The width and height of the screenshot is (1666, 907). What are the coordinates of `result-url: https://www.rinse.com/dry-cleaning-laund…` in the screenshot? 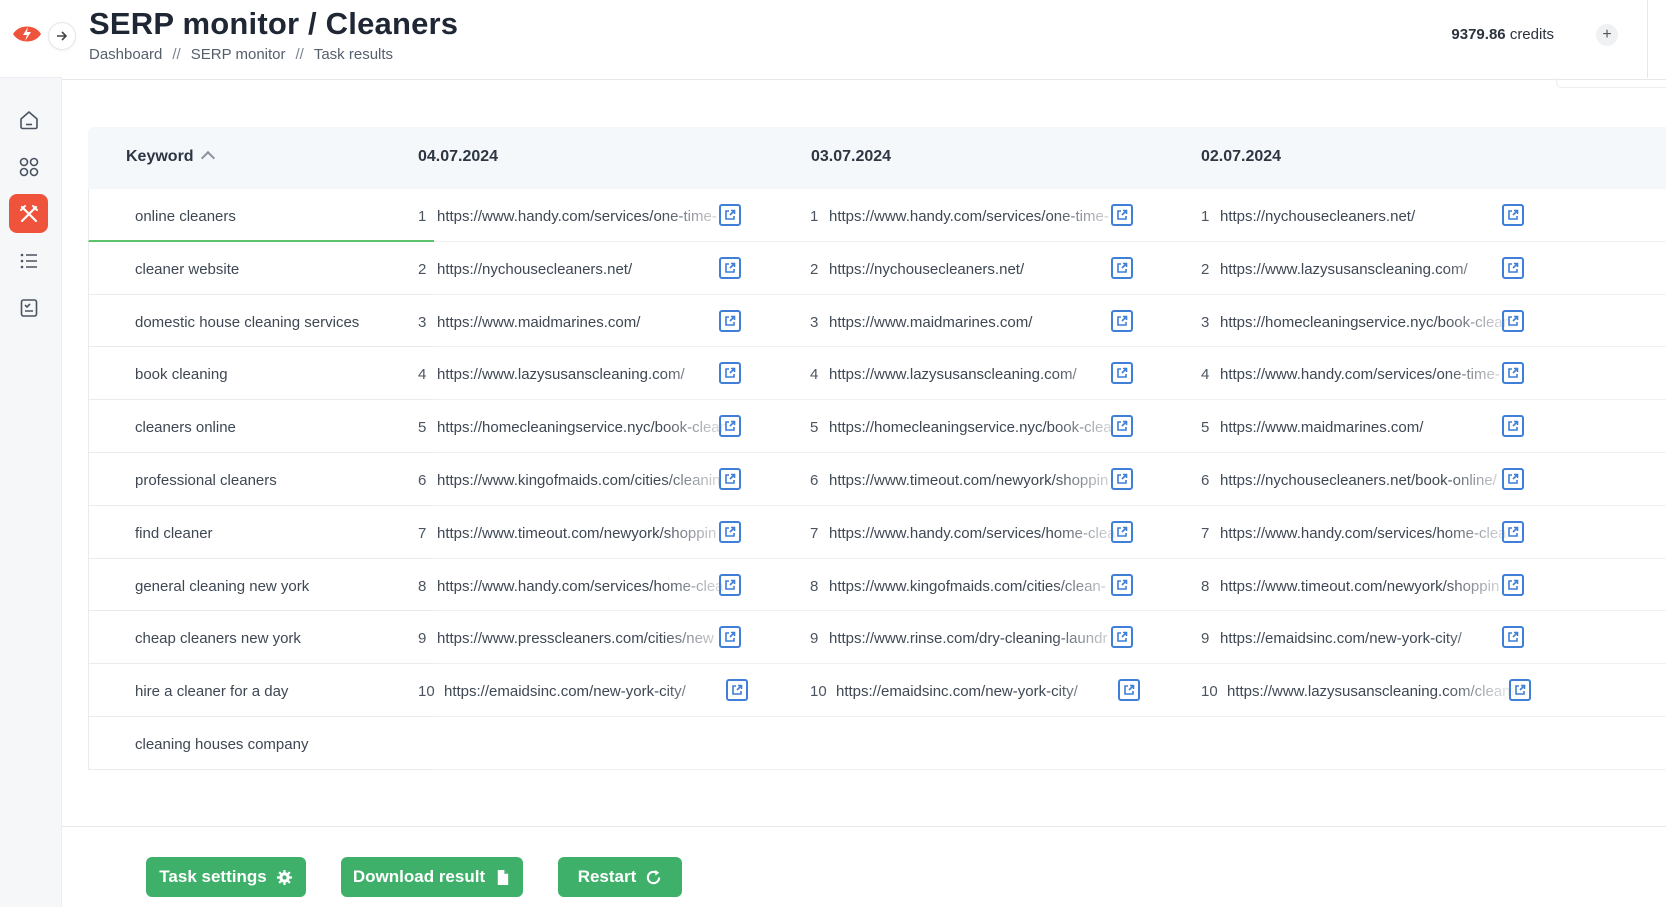 It's located at (977, 638).